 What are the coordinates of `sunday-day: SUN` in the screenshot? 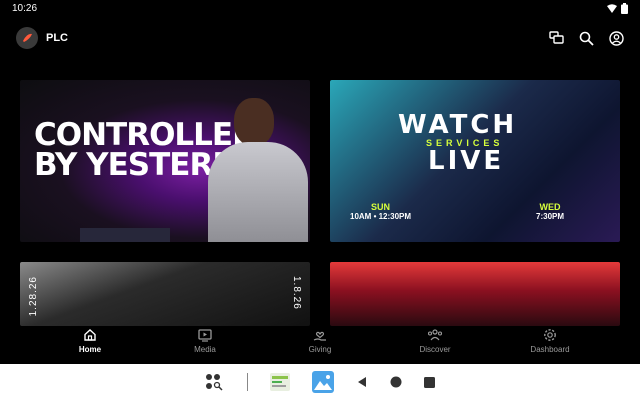 It's located at (381, 207).